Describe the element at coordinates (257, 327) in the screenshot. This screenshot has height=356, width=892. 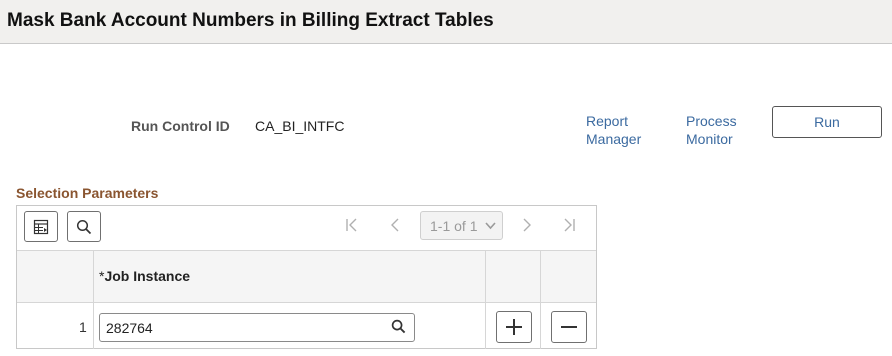
I see `job-instance-input` at that location.